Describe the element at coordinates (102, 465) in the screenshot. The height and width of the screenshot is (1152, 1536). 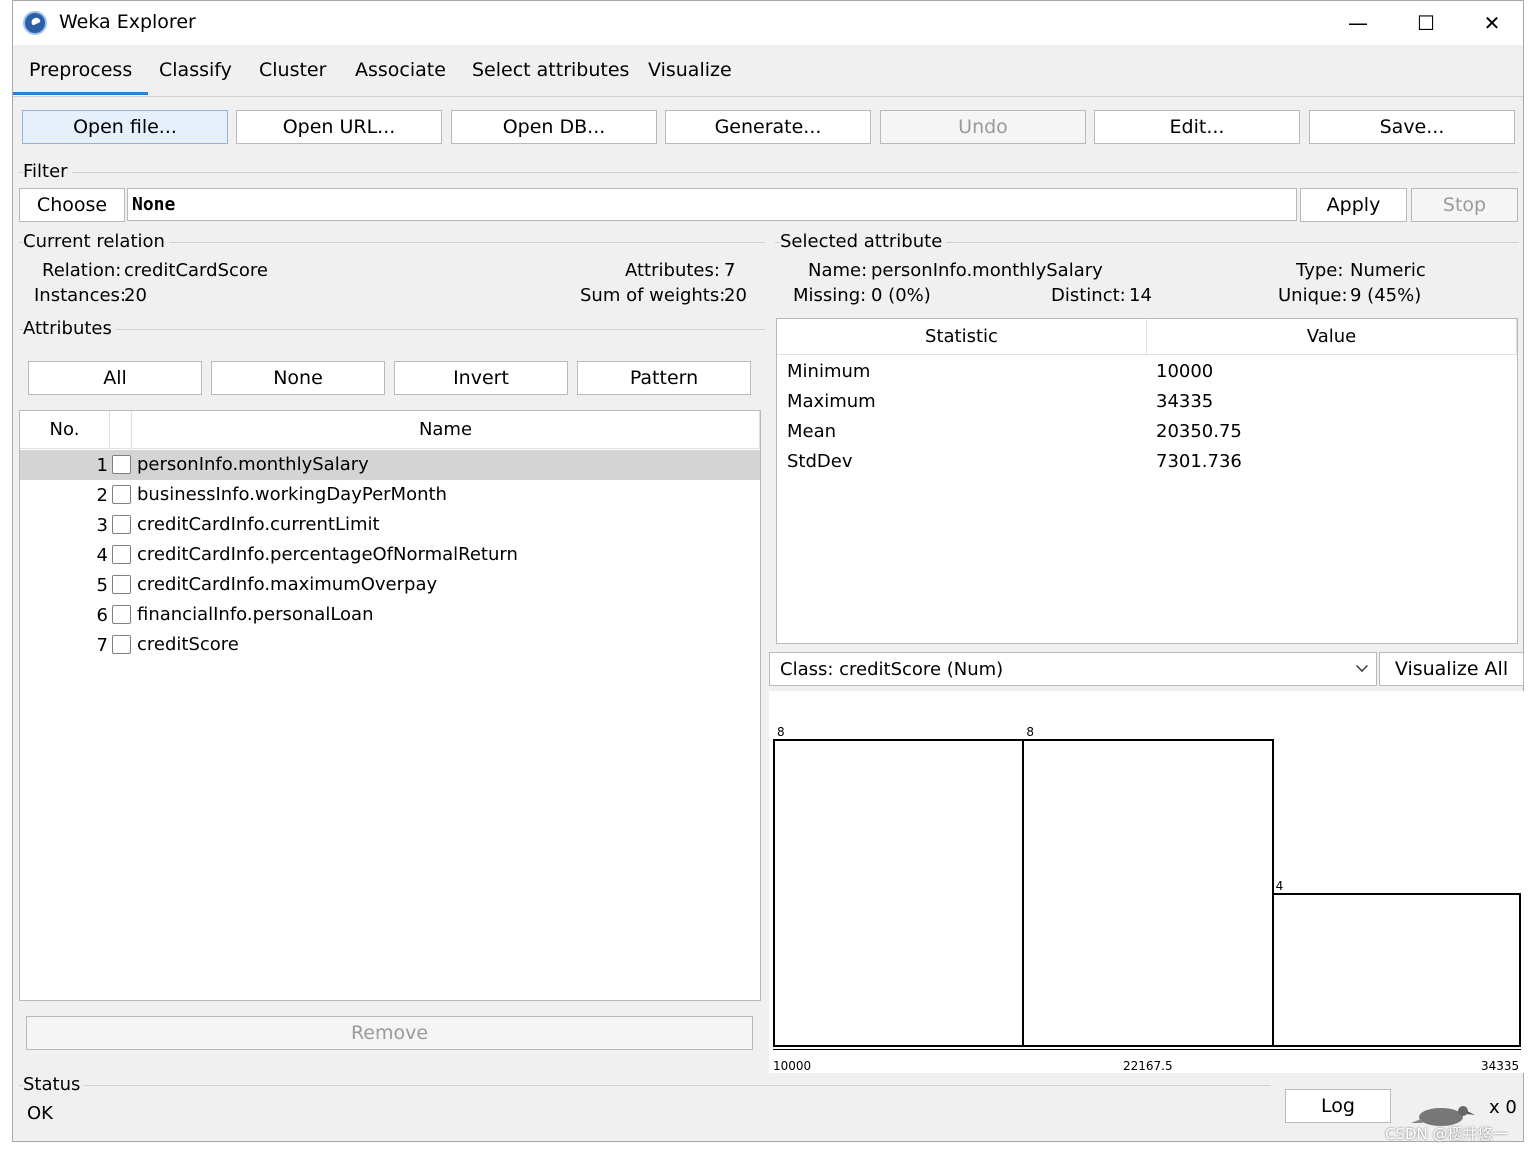
I see `row-number: 1` at that location.